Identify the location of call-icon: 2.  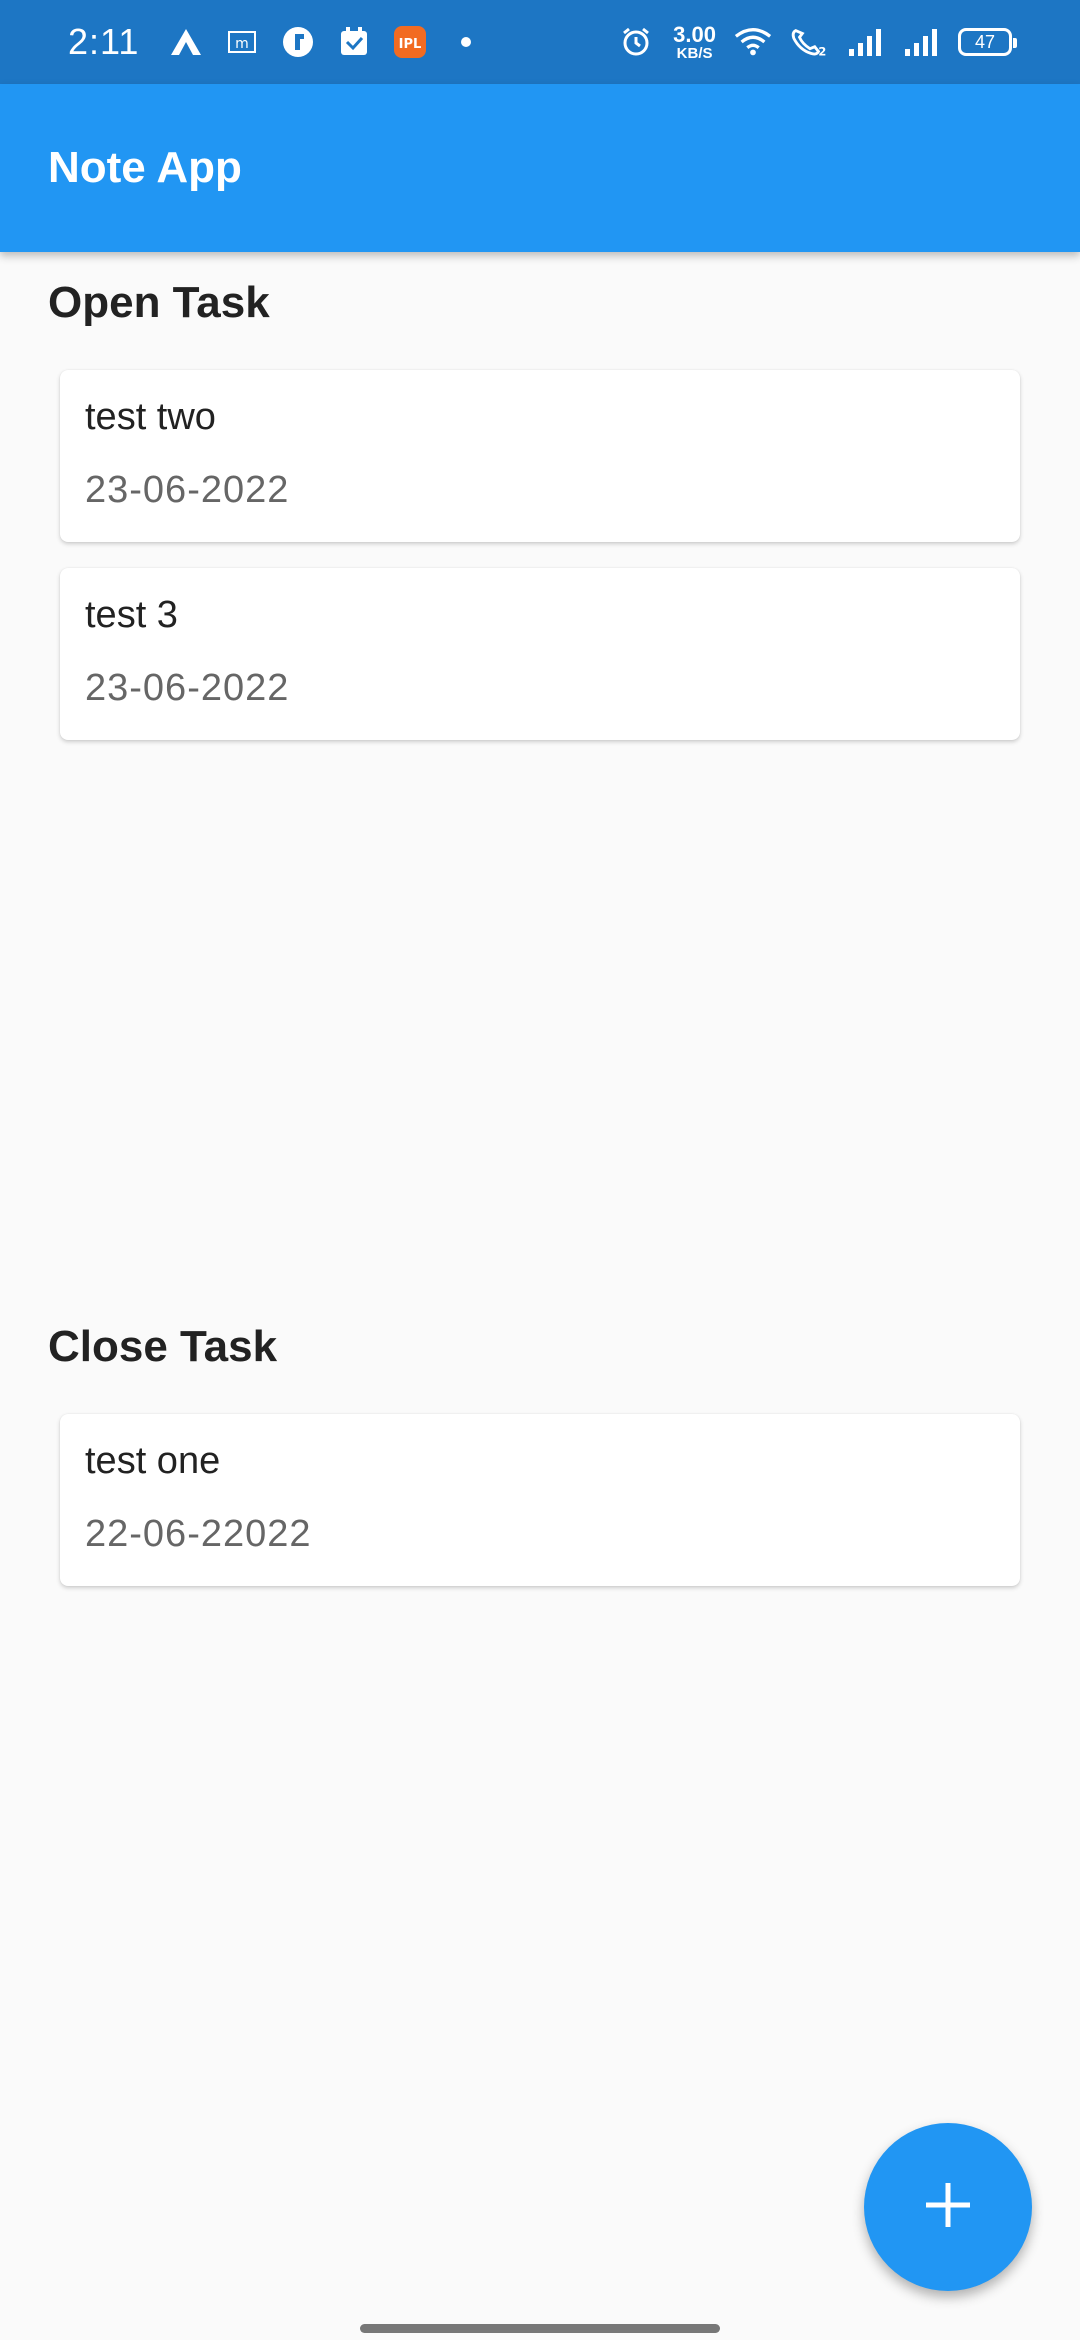
(809, 42).